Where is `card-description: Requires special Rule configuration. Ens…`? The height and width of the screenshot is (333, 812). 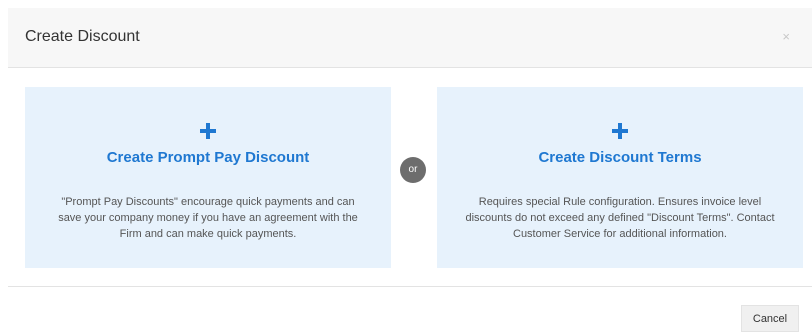
card-description: Requires special Rule configuration. Ens… is located at coordinates (620, 218).